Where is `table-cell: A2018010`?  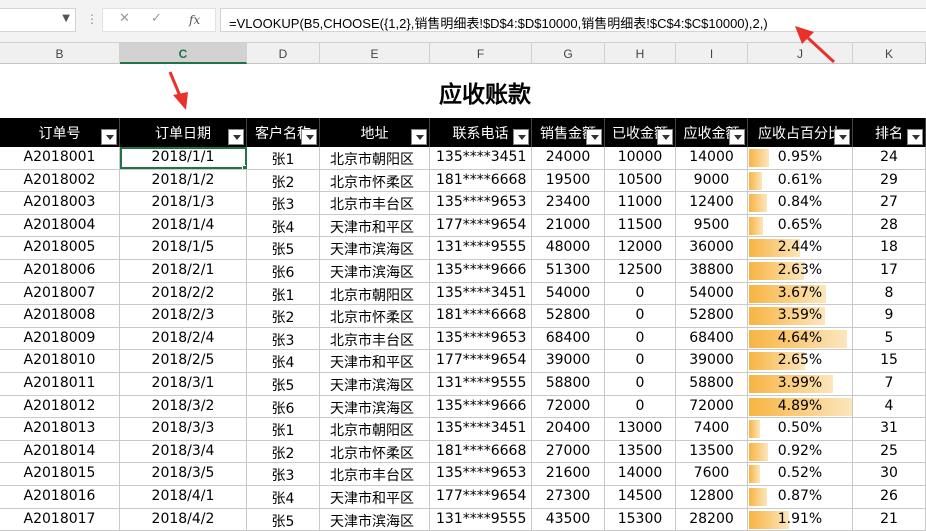 table-cell: A2018010 is located at coordinates (60, 361).